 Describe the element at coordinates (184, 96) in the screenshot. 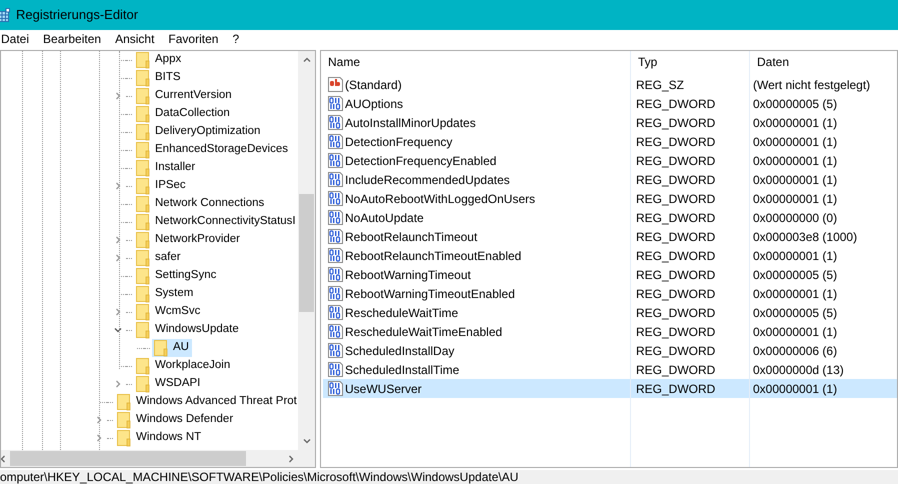

I see `tree-item: CurrentVersion` at that location.